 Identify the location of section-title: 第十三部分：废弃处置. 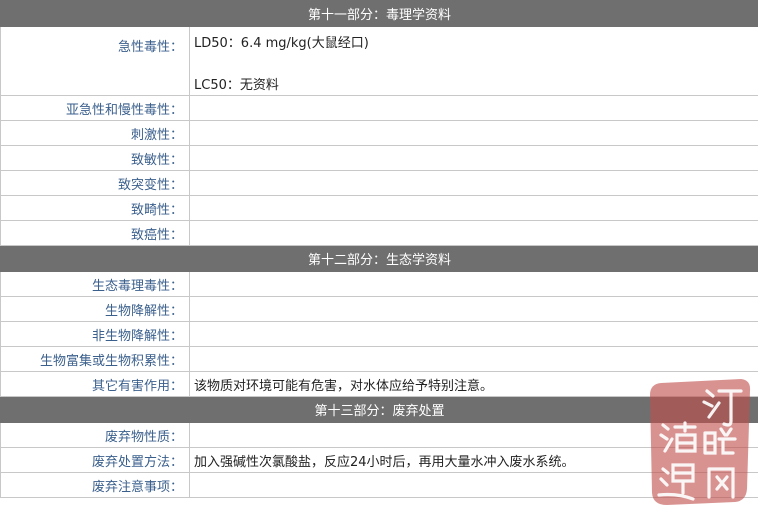
(379, 409).